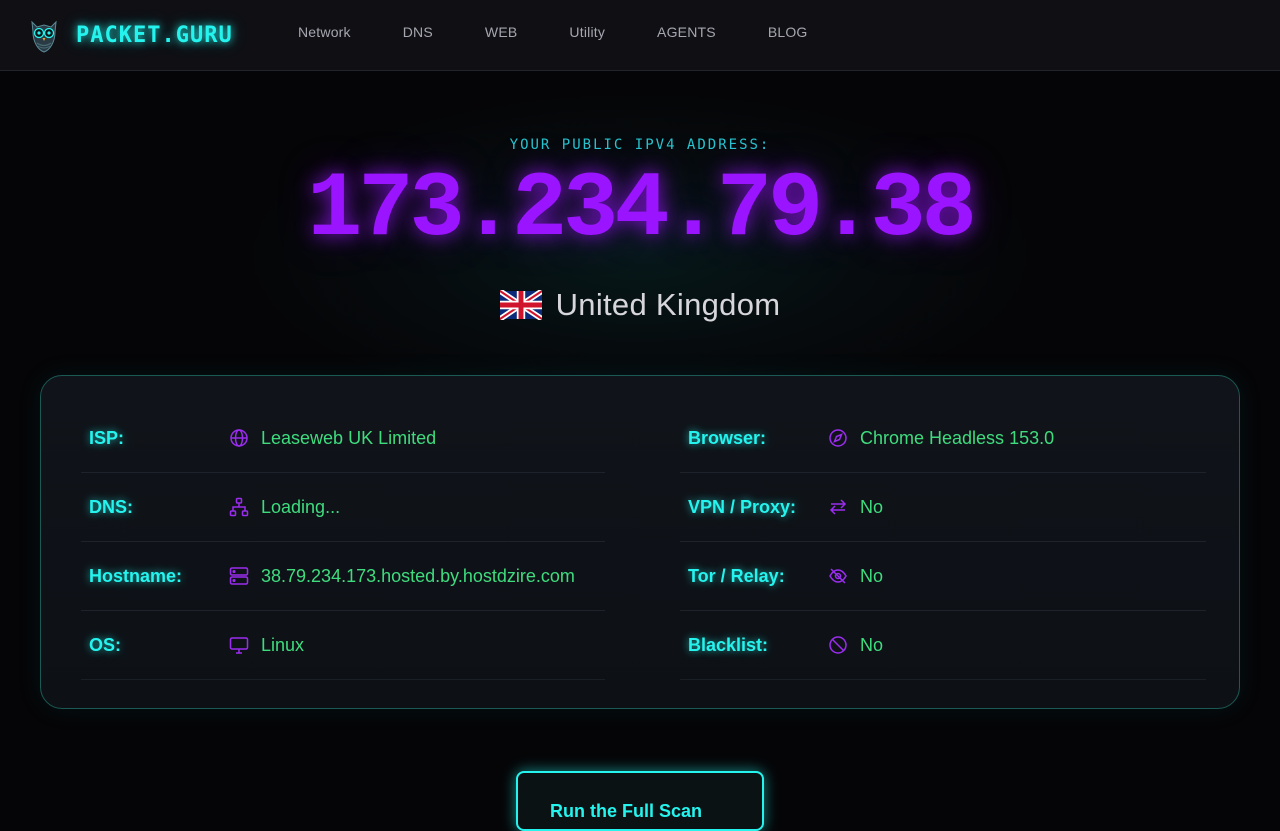  I want to click on info-row-browser: Browser: Chrome Headless 153.0, so click(943, 438).